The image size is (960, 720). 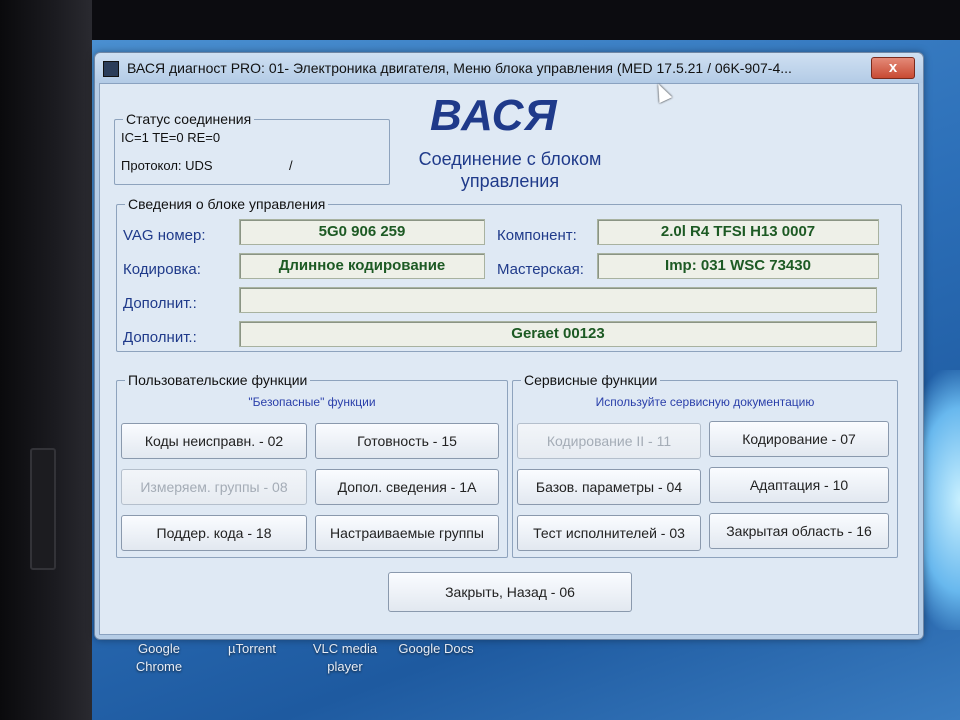 What do you see at coordinates (111, 69) in the screenshot?
I see `app-icon` at bounding box center [111, 69].